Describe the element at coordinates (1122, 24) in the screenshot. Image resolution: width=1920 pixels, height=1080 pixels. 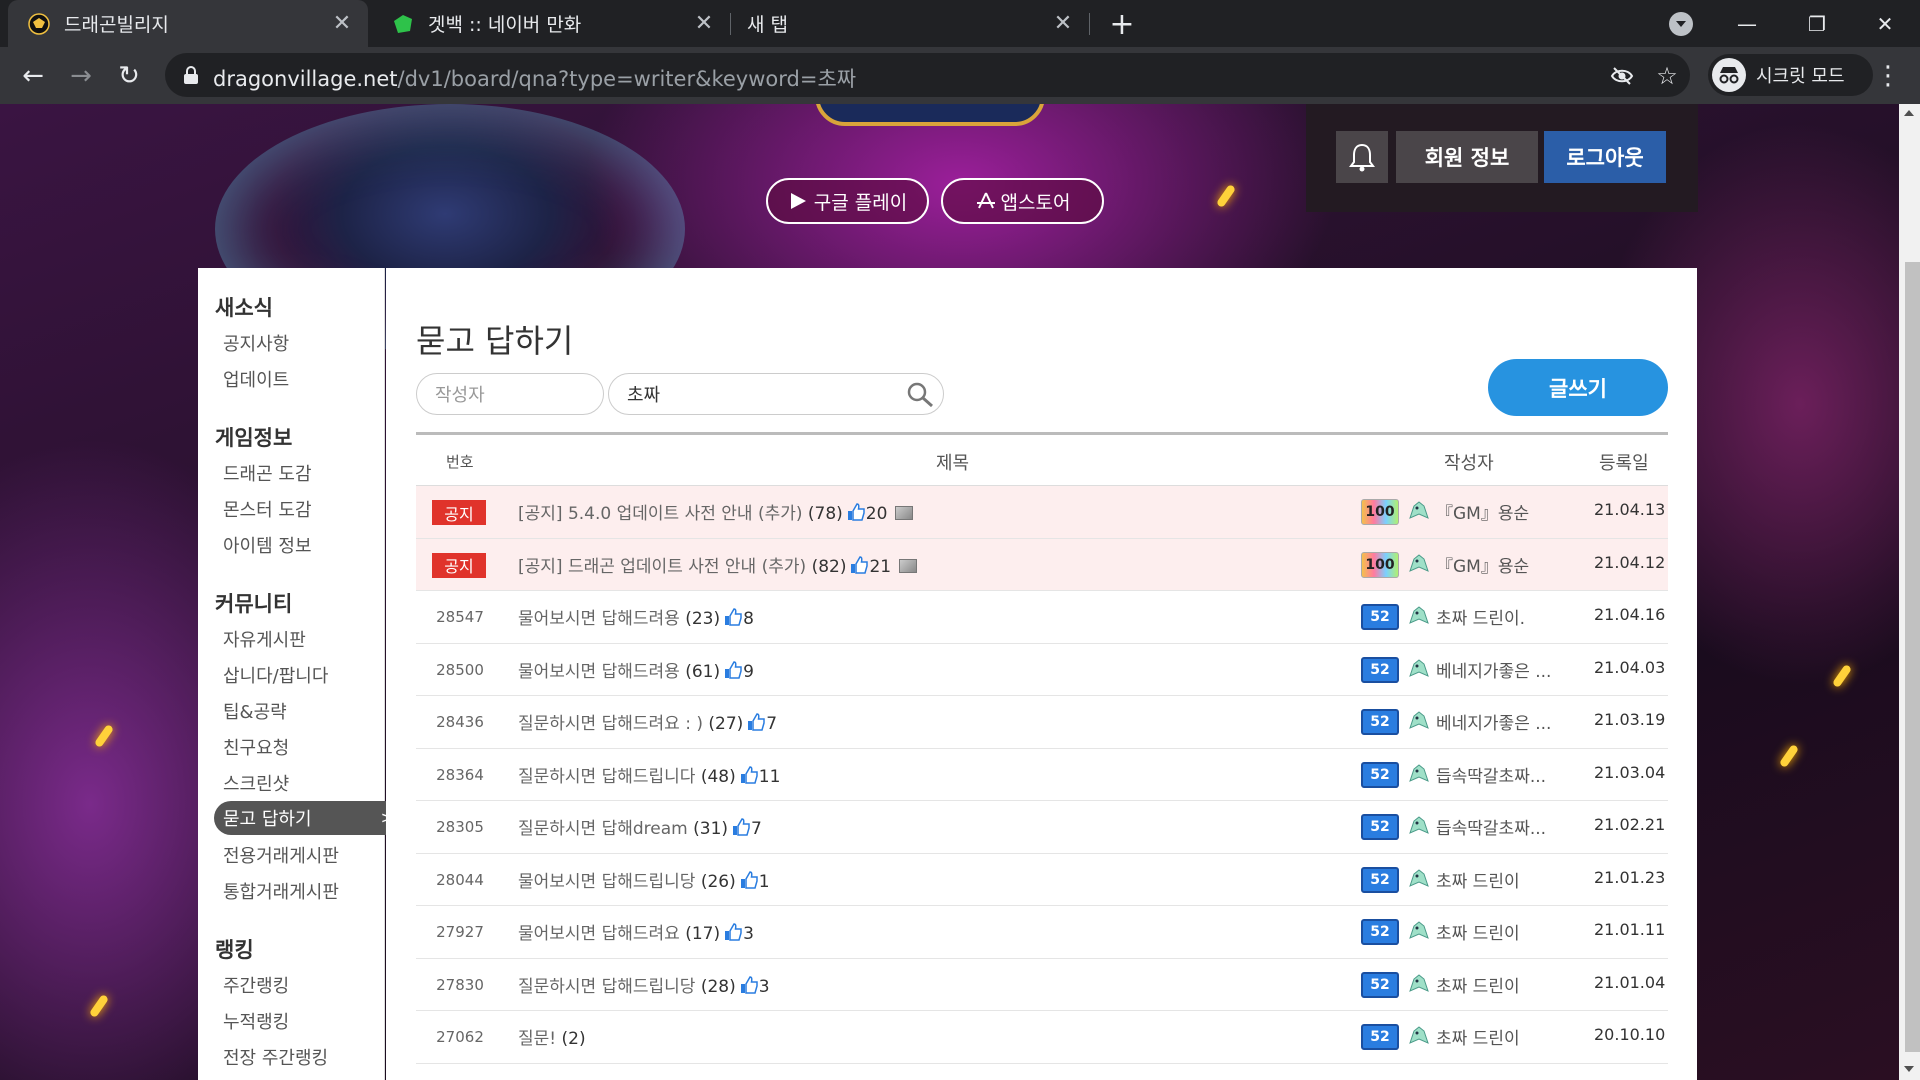
I see `new-tab-plus-icon: +` at that location.